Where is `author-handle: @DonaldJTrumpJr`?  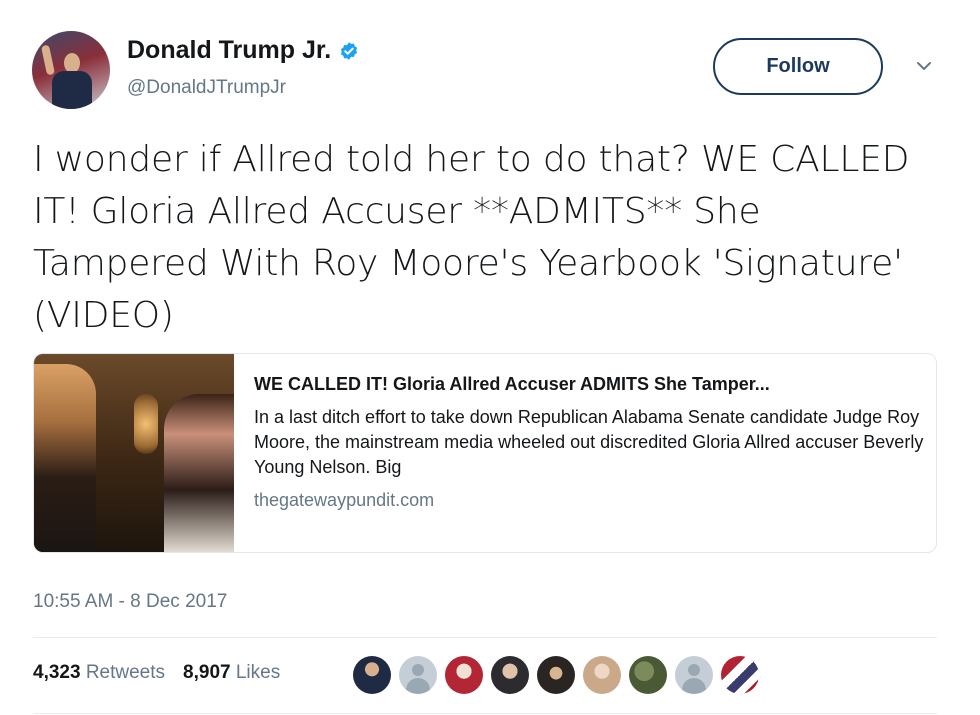
author-handle: @DonaldJTrumpJr is located at coordinates (206, 88).